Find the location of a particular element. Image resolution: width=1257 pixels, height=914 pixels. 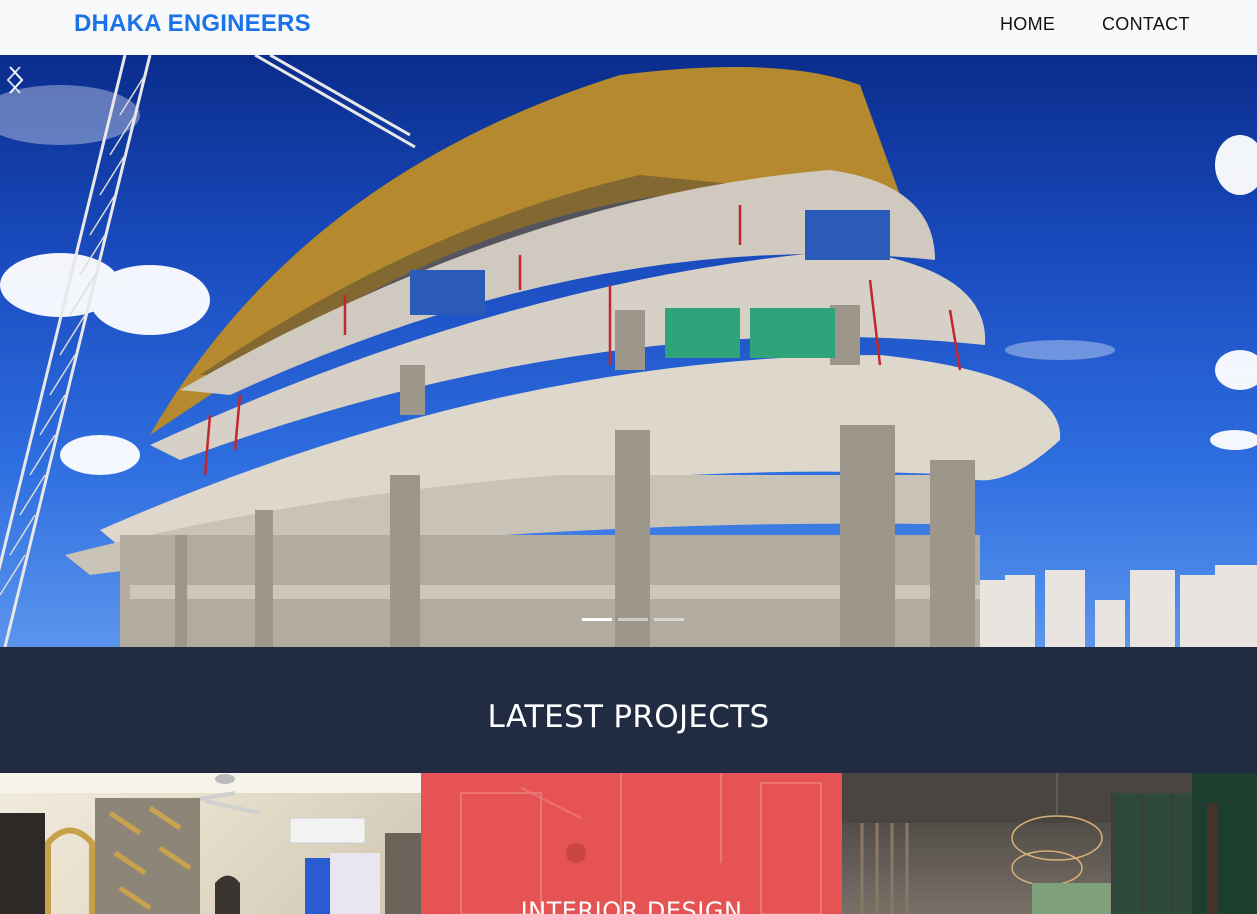

chevron-right-icon is located at coordinates (15, 80).